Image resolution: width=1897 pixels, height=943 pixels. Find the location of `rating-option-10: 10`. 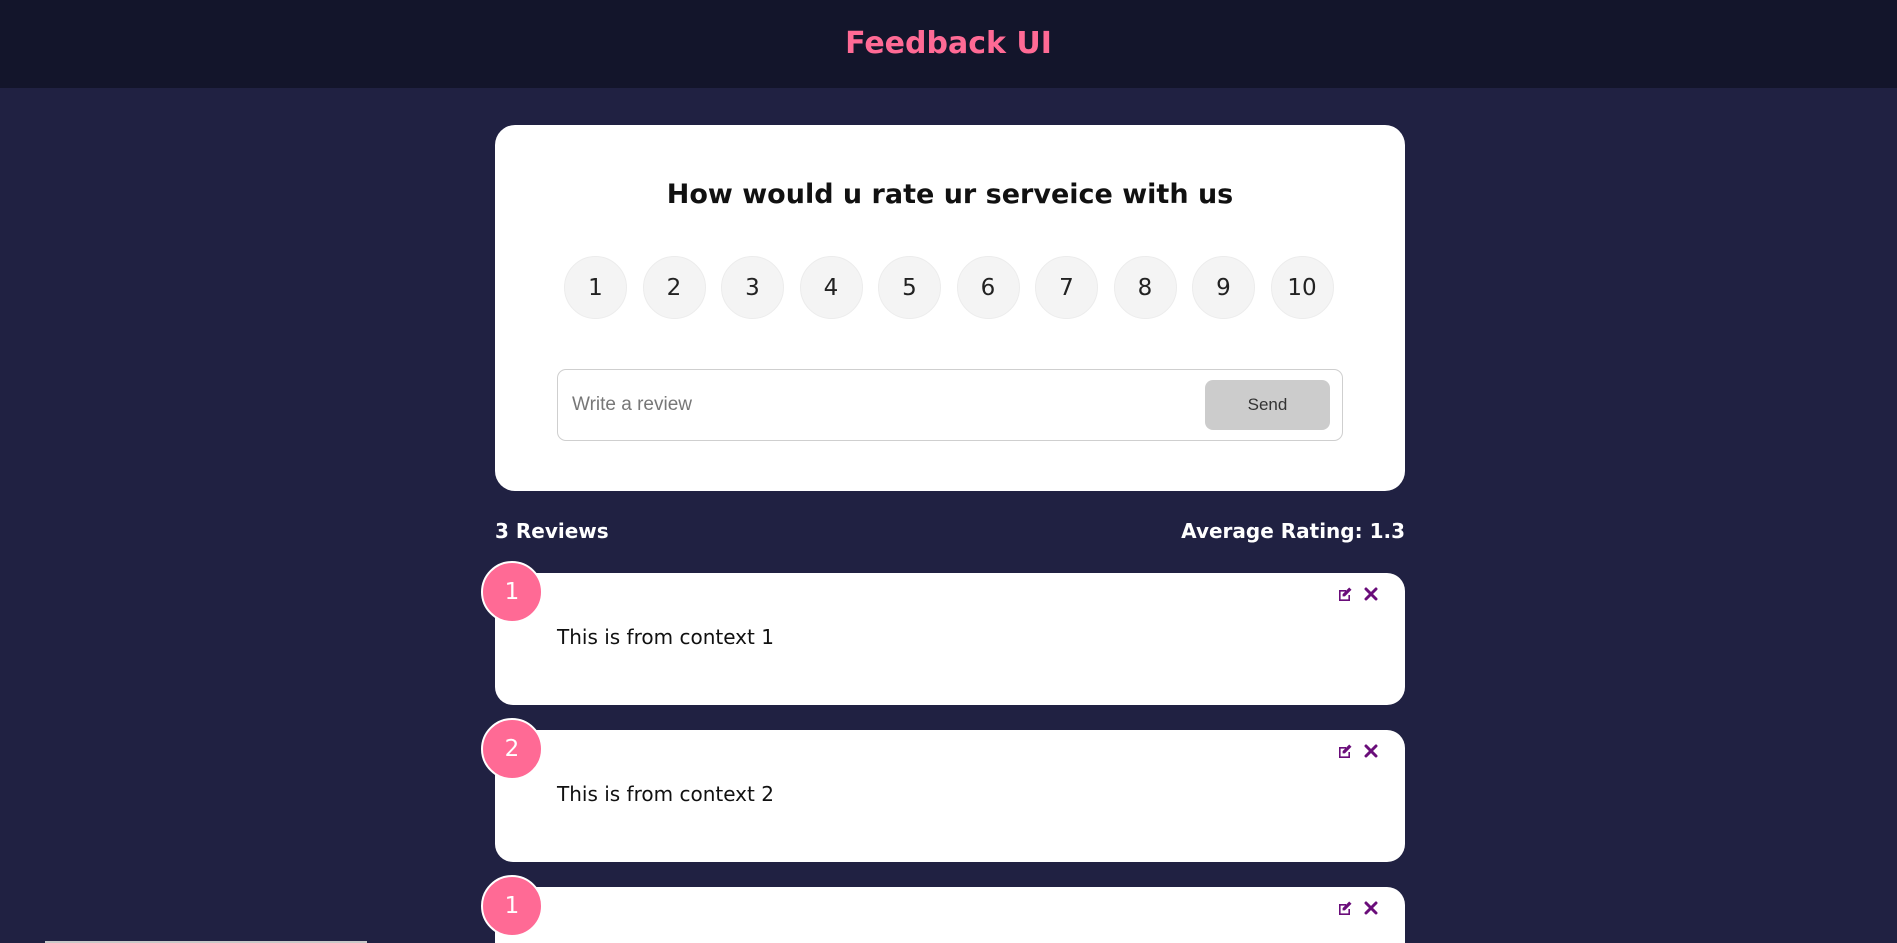

rating-option-10: 10 is located at coordinates (1302, 287).